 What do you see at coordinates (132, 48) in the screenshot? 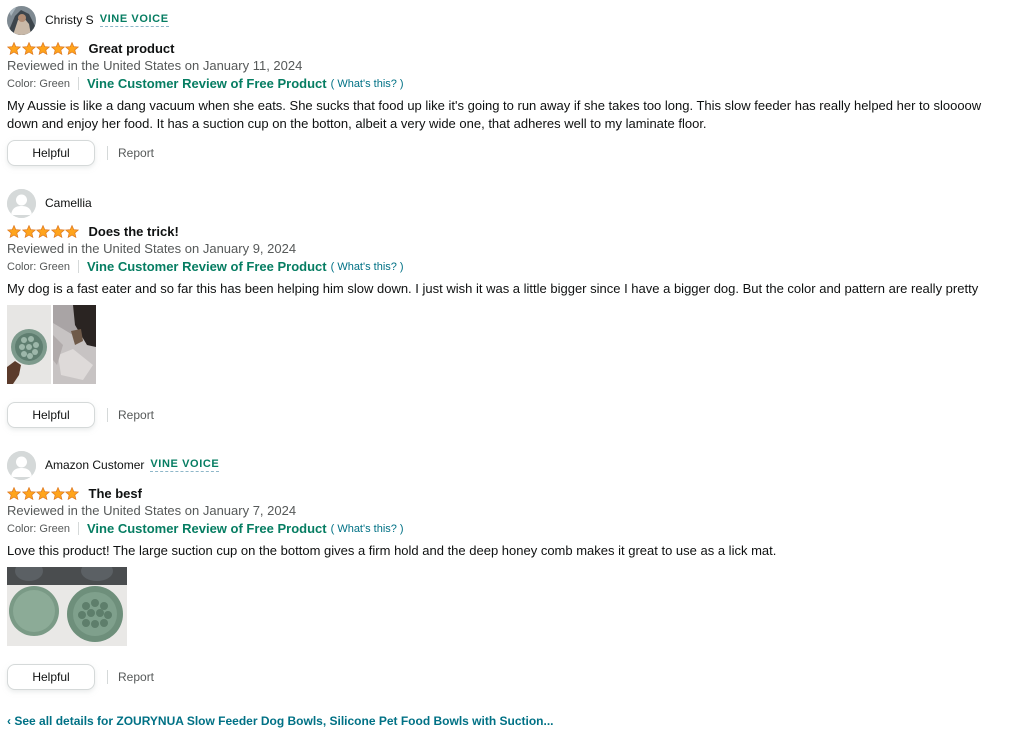
I see `review-title: Great product` at bounding box center [132, 48].